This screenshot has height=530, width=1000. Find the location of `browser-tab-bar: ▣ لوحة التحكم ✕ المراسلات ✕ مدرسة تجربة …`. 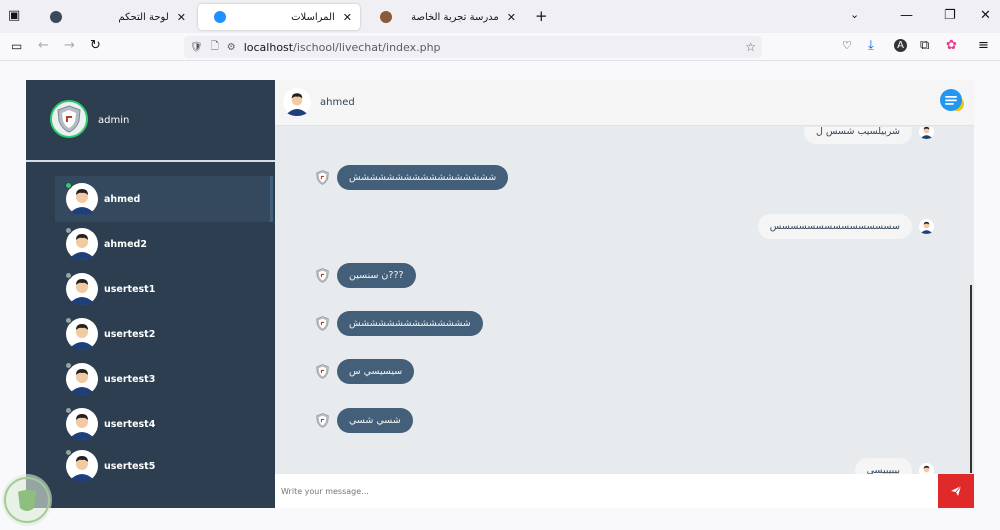

browser-tab-bar: ▣ لوحة التحكم ✕ المراسلات ✕ مدرسة تجربة … is located at coordinates (500, 16).